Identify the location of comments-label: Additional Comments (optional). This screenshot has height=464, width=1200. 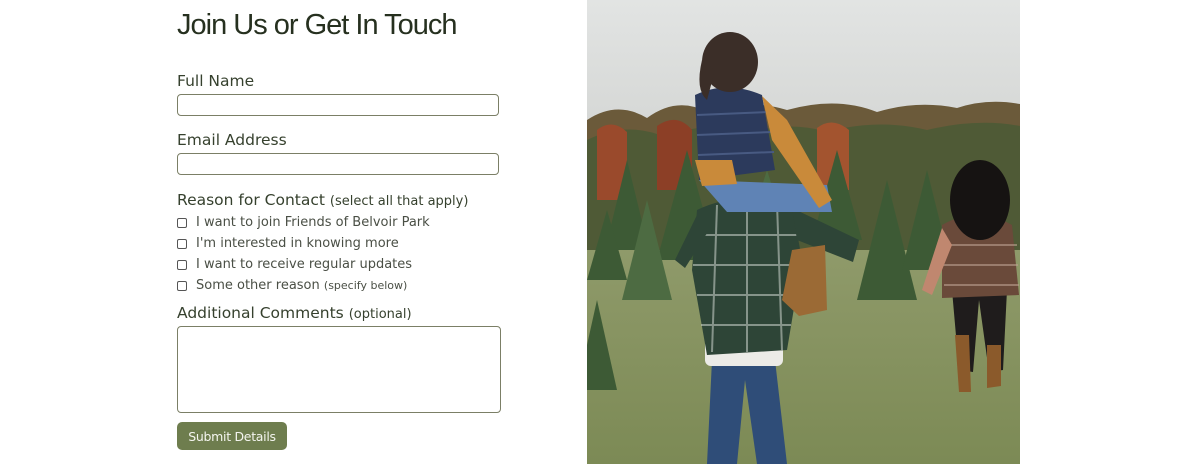
(294, 313).